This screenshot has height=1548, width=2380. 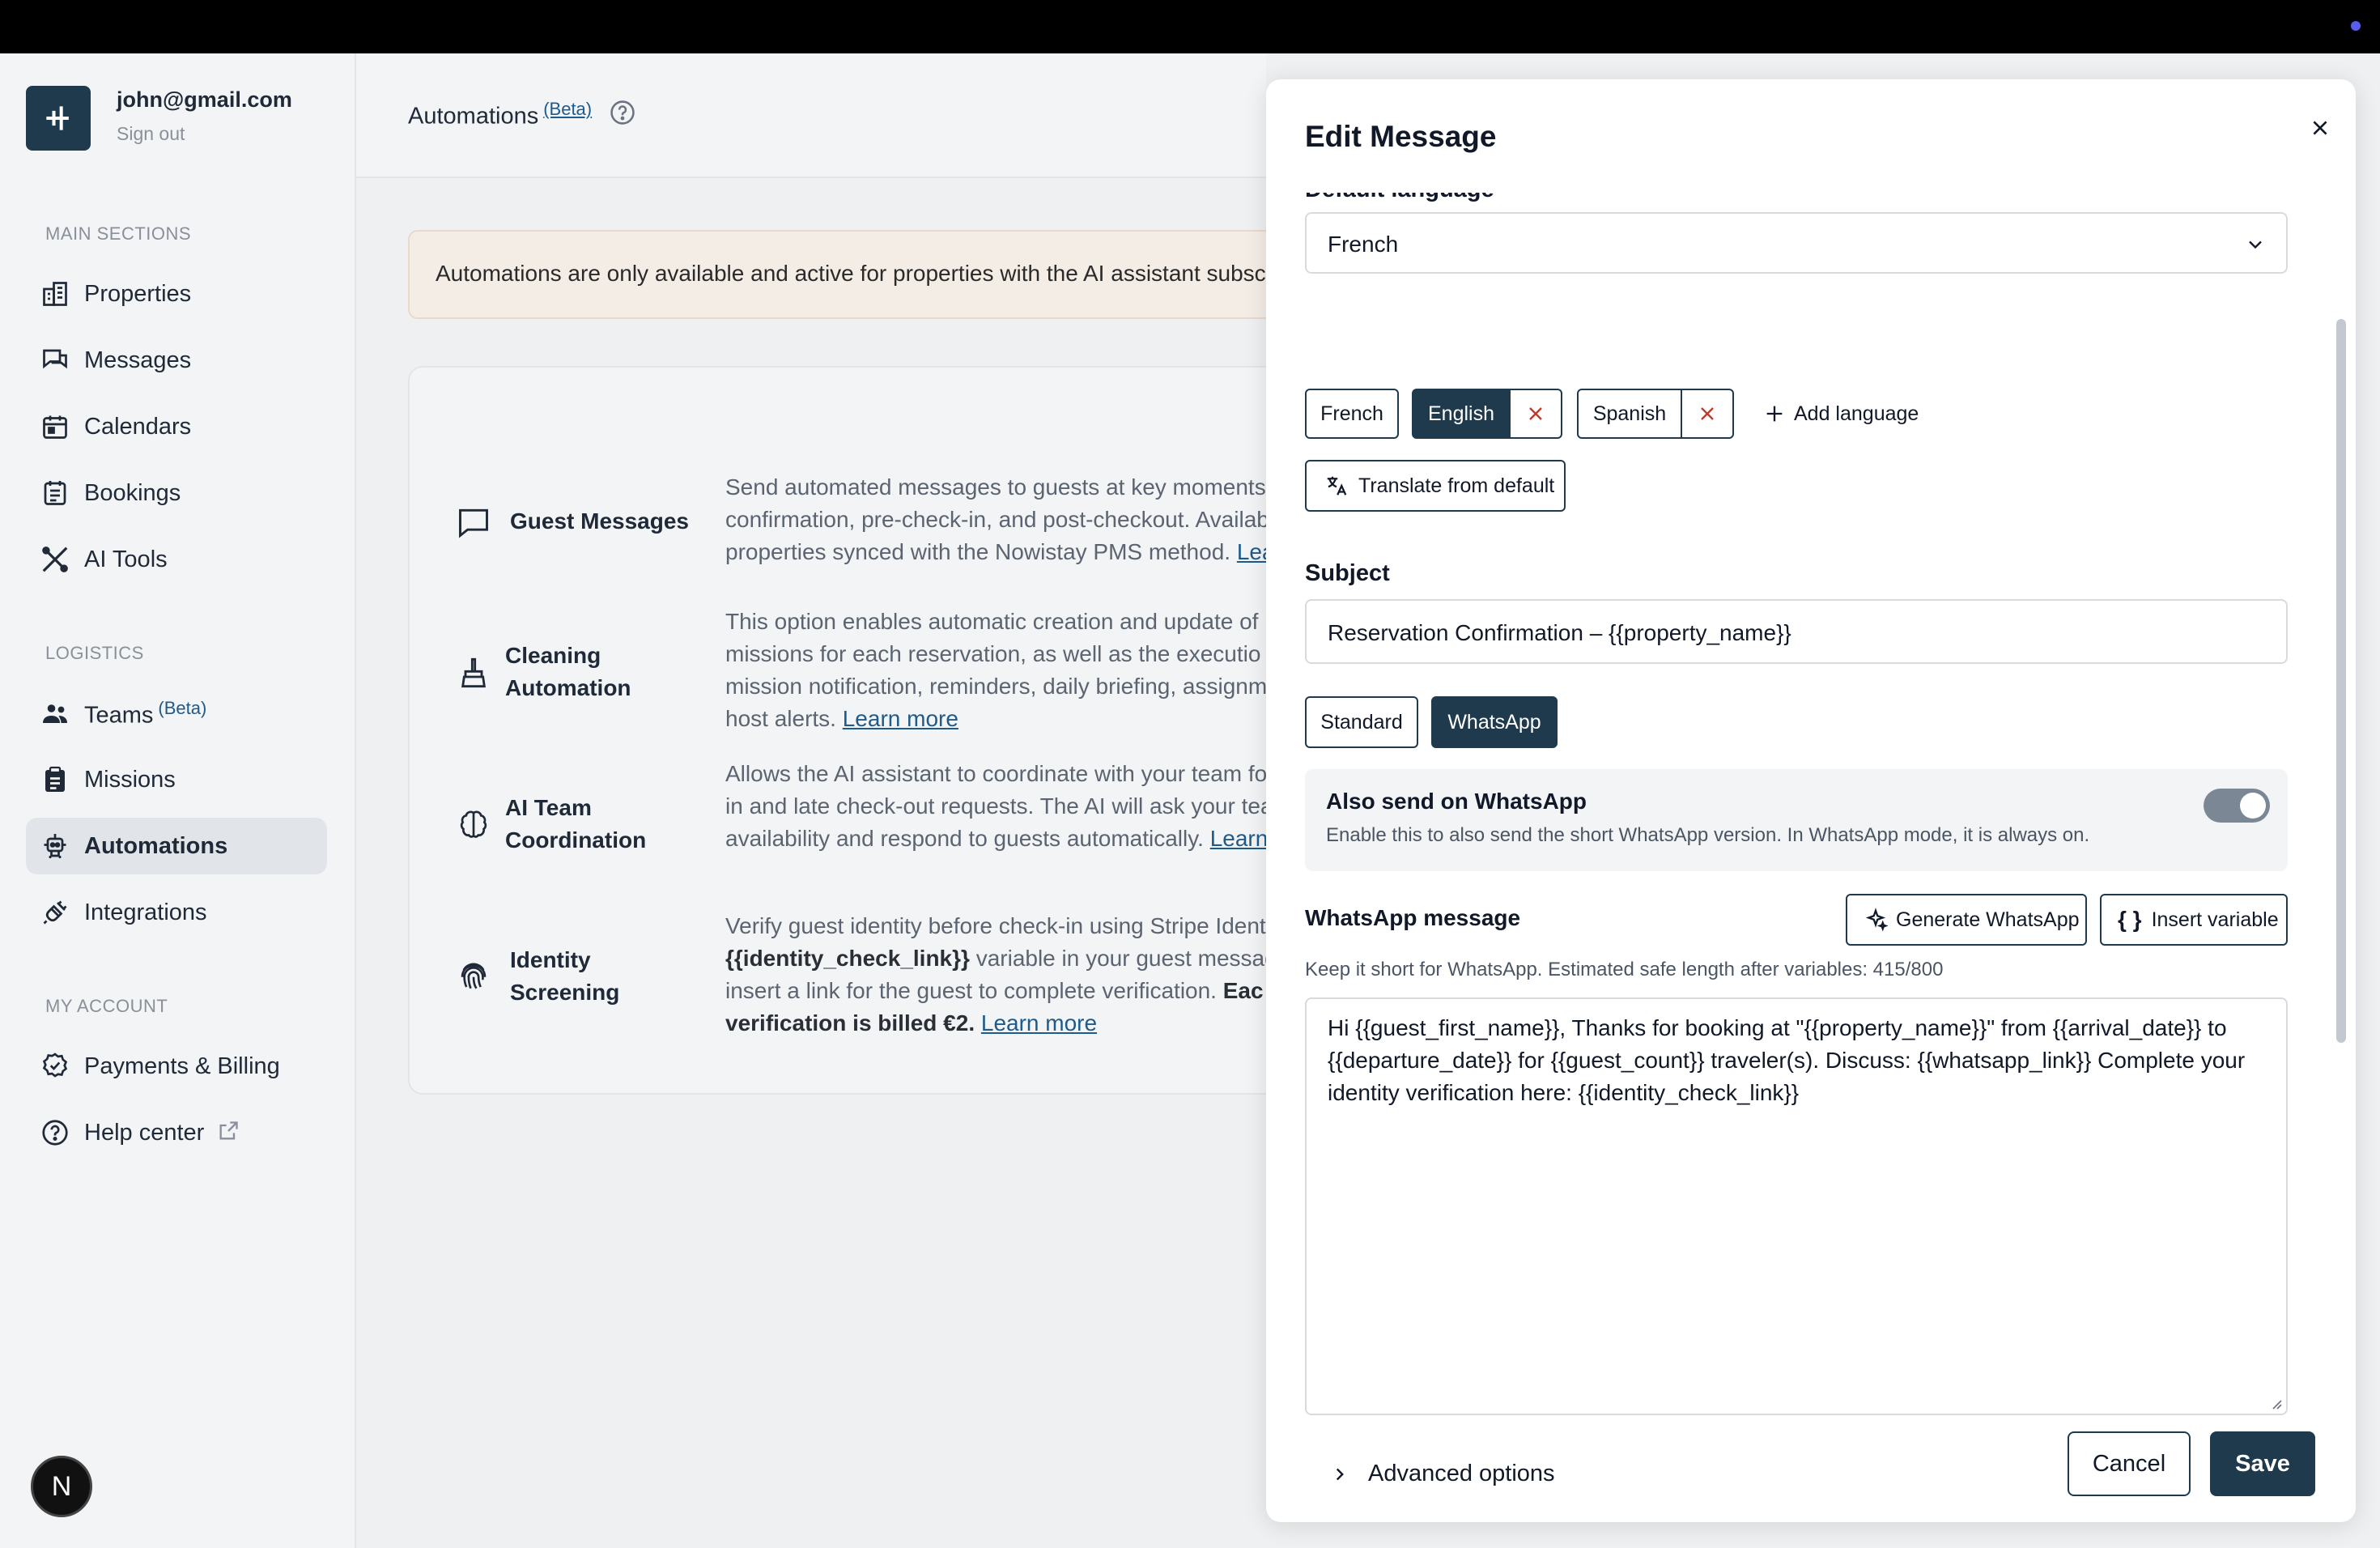 What do you see at coordinates (55, 846) in the screenshot?
I see `automation-icon` at bounding box center [55, 846].